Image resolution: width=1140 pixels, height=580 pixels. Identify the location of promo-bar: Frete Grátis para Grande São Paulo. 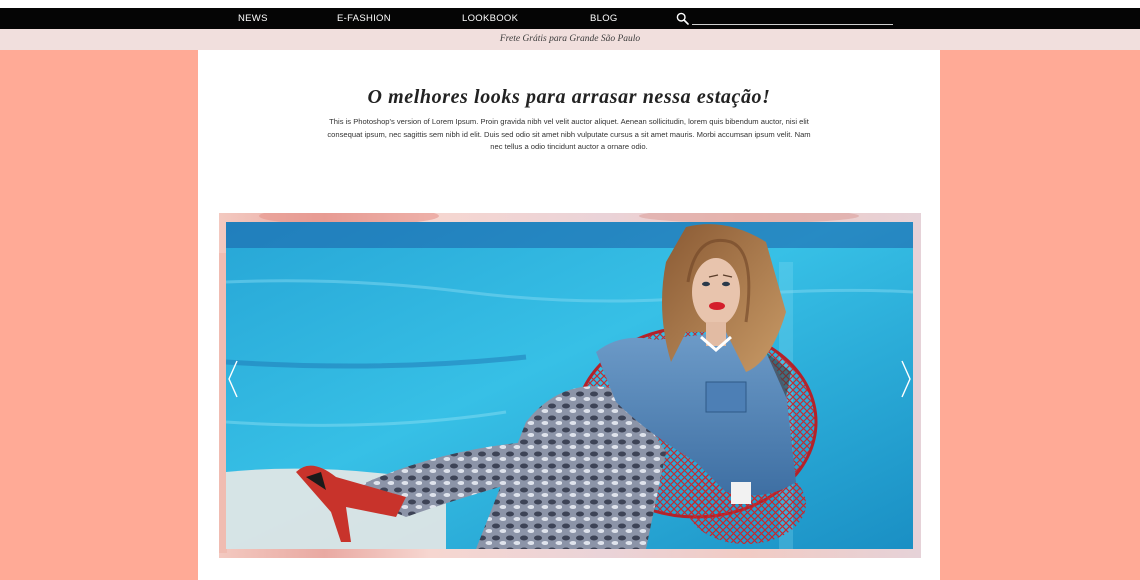
(570, 39).